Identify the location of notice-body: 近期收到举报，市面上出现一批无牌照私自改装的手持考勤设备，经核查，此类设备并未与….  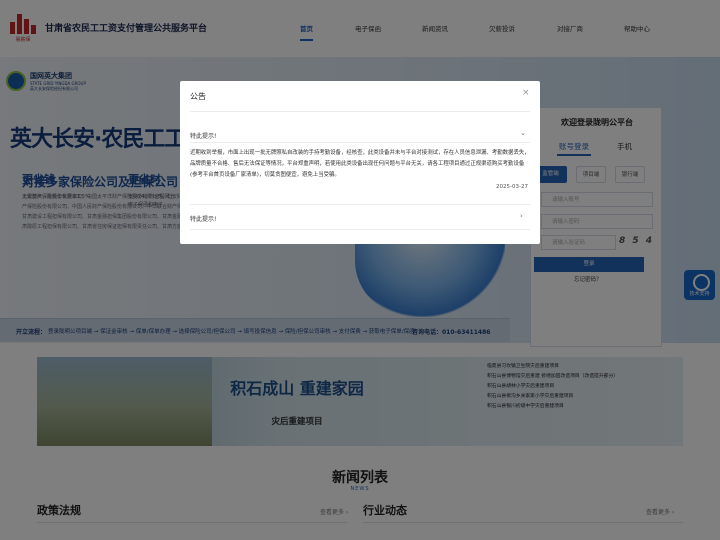
(360, 164).